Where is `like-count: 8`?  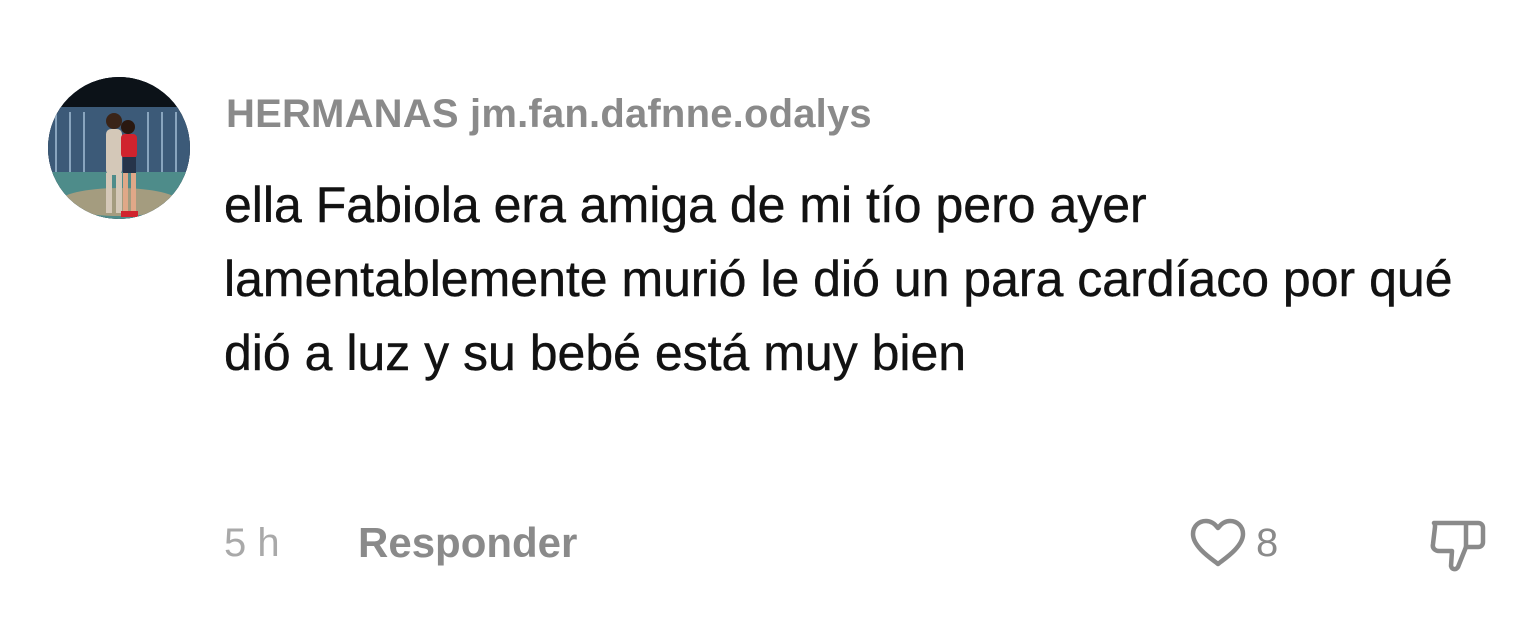 like-count: 8 is located at coordinates (1267, 543).